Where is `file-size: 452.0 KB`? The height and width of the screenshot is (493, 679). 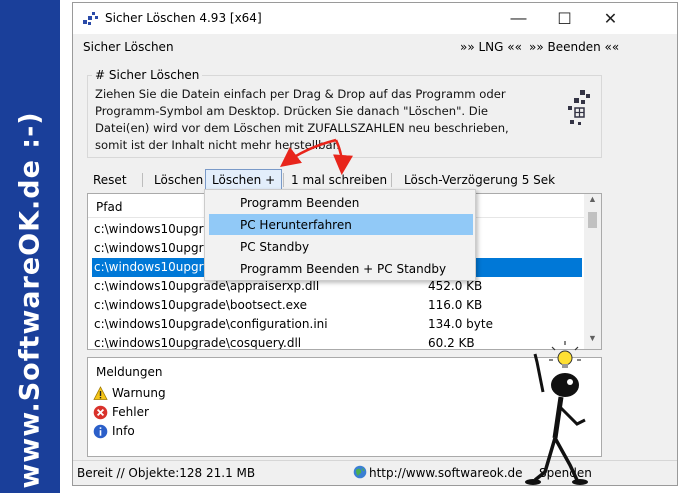
file-size: 452.0 KB is located at coordinates (455, 286).